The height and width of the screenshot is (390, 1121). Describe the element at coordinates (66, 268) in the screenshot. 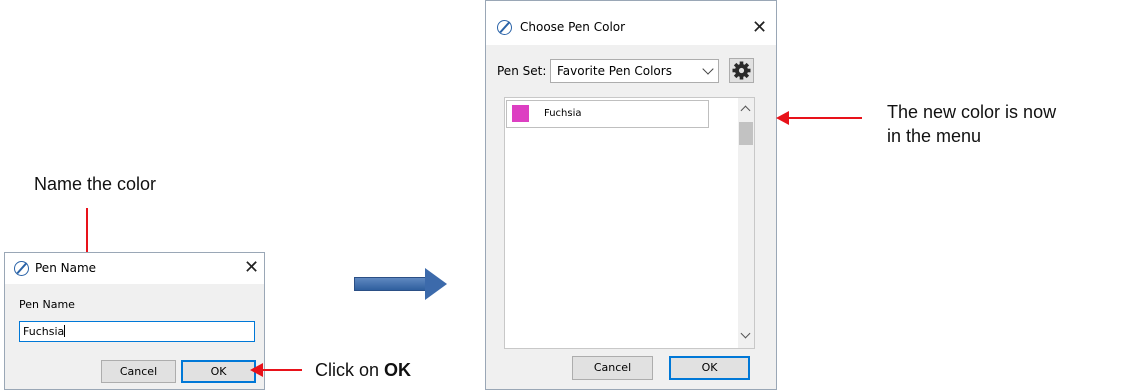

I see `pen-name-dialog-title: Pen Name` at that location.